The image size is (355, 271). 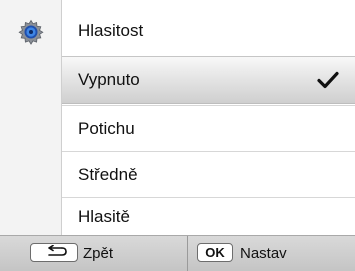 What do you see at coordinates (208, 31) in the screenshot?
I see `menu-title: Hlasitost` at bounding box center [208, 31].